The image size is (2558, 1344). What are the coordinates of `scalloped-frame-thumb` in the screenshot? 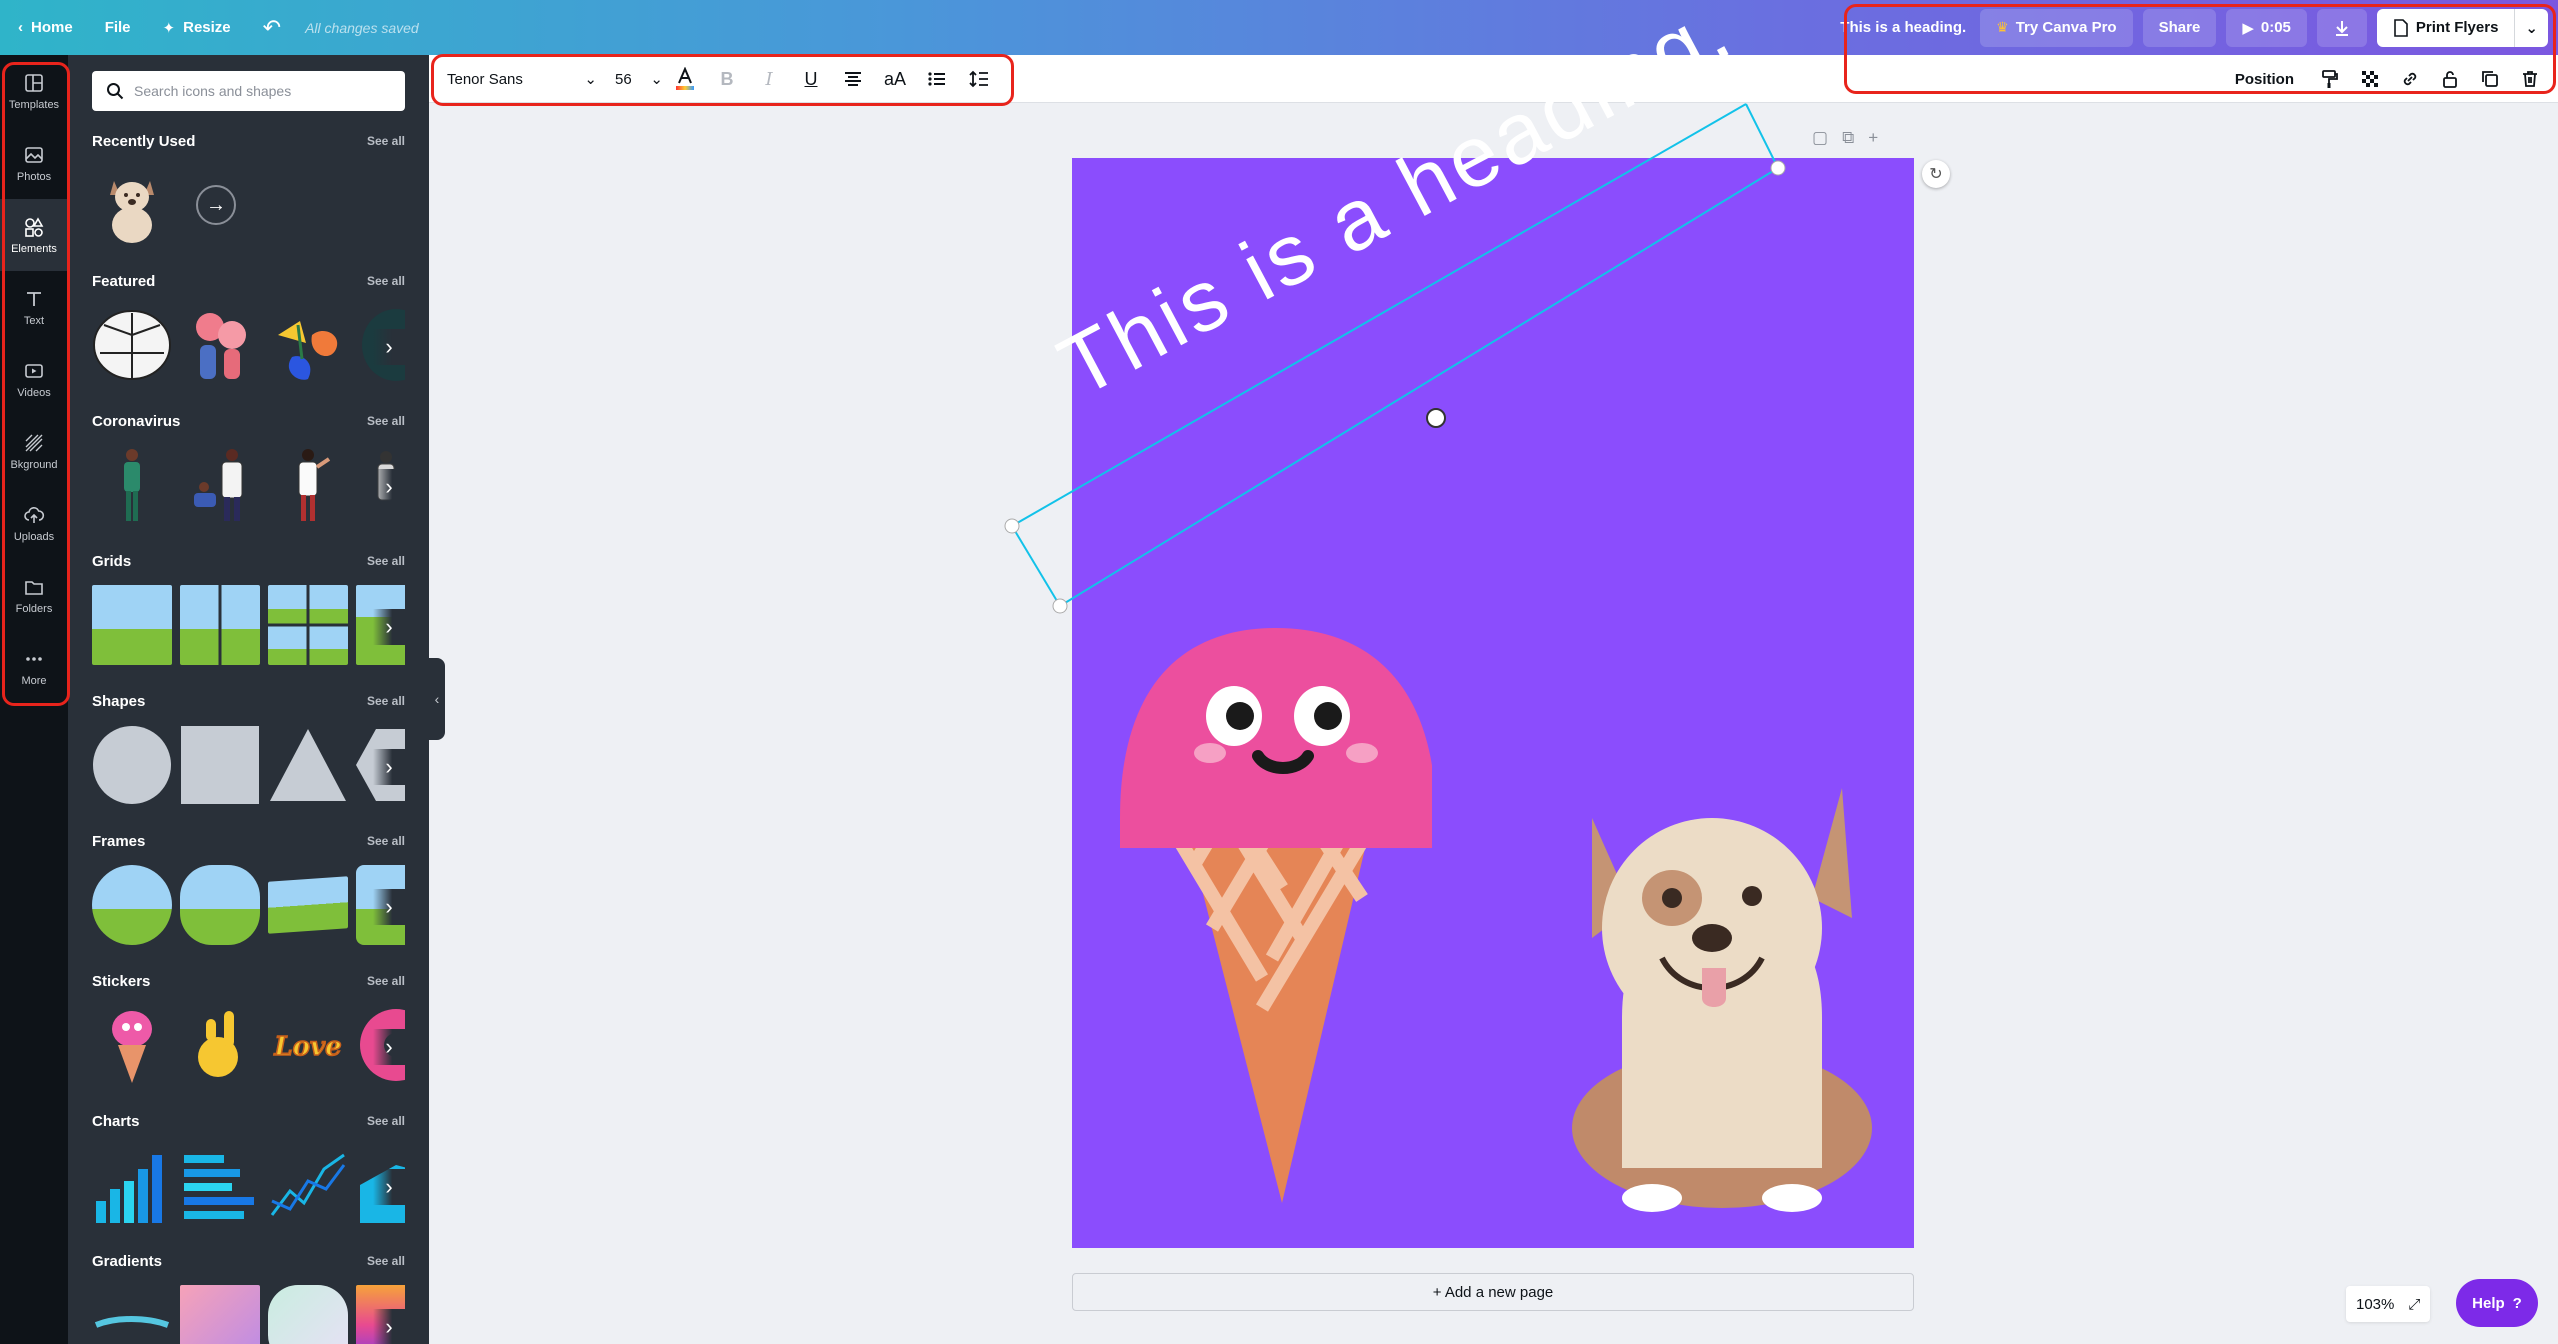 It's located at (220, 905).